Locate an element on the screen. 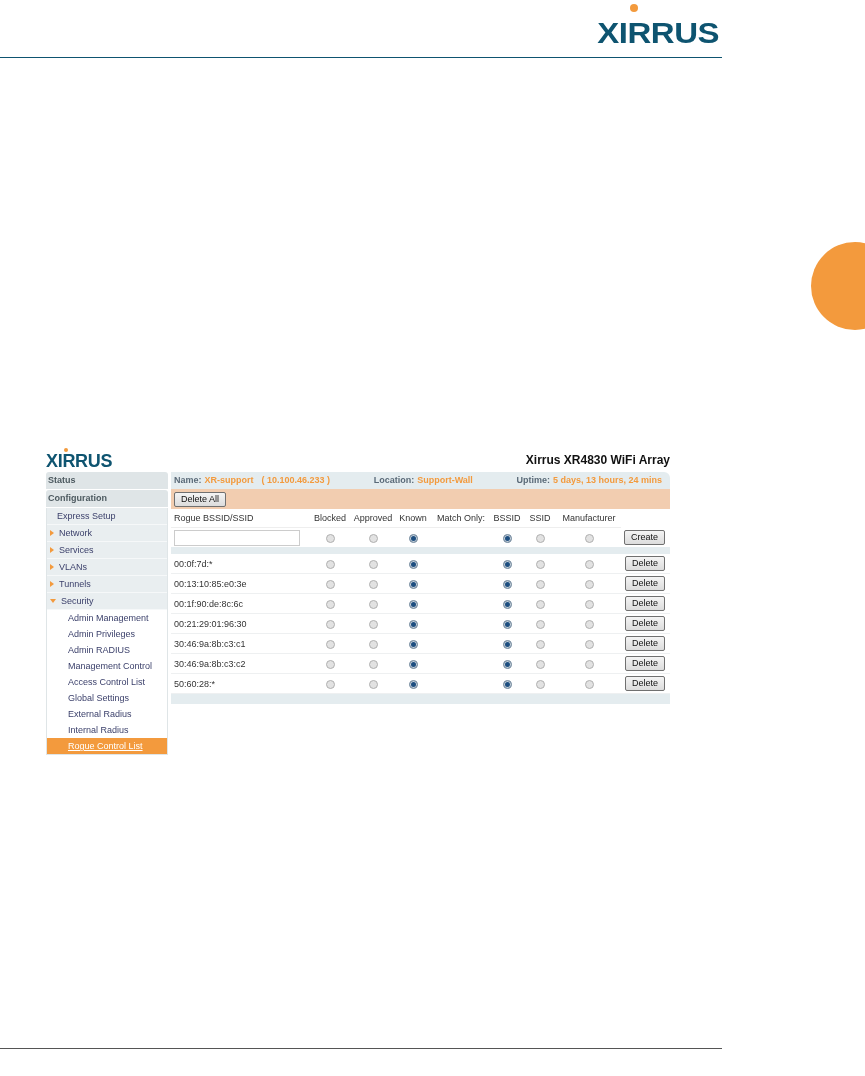 This screenshot has height=1076, width=865. app-title: Xirrus XR4830 WiFi Array is located at coordinates (597, 461).